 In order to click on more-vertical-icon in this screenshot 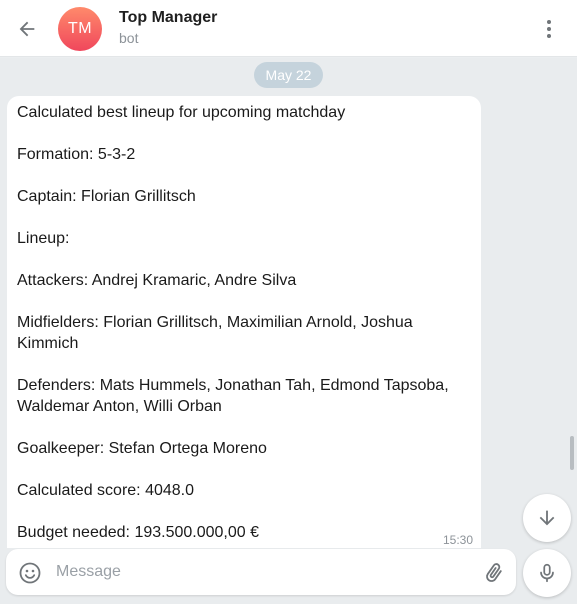, I will do `click(549, 29)`.